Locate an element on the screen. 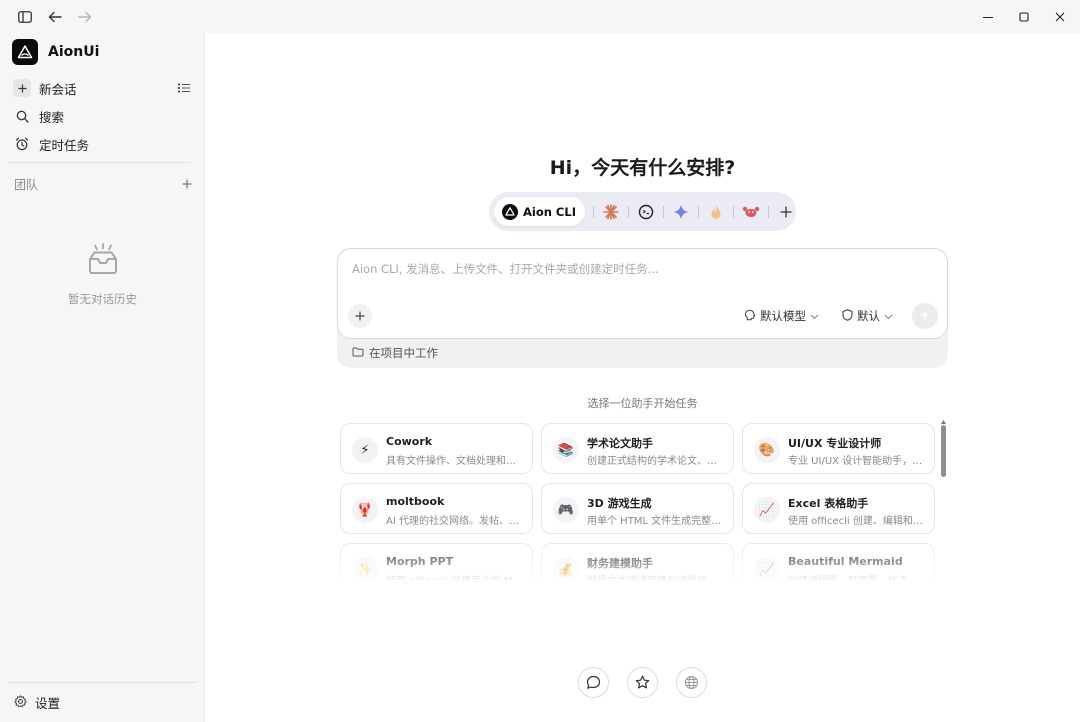 Image resolution: width=1080 pixels, height=722 pixels. model-selector-label: 默认模型 is located at coordinates (783, 316).